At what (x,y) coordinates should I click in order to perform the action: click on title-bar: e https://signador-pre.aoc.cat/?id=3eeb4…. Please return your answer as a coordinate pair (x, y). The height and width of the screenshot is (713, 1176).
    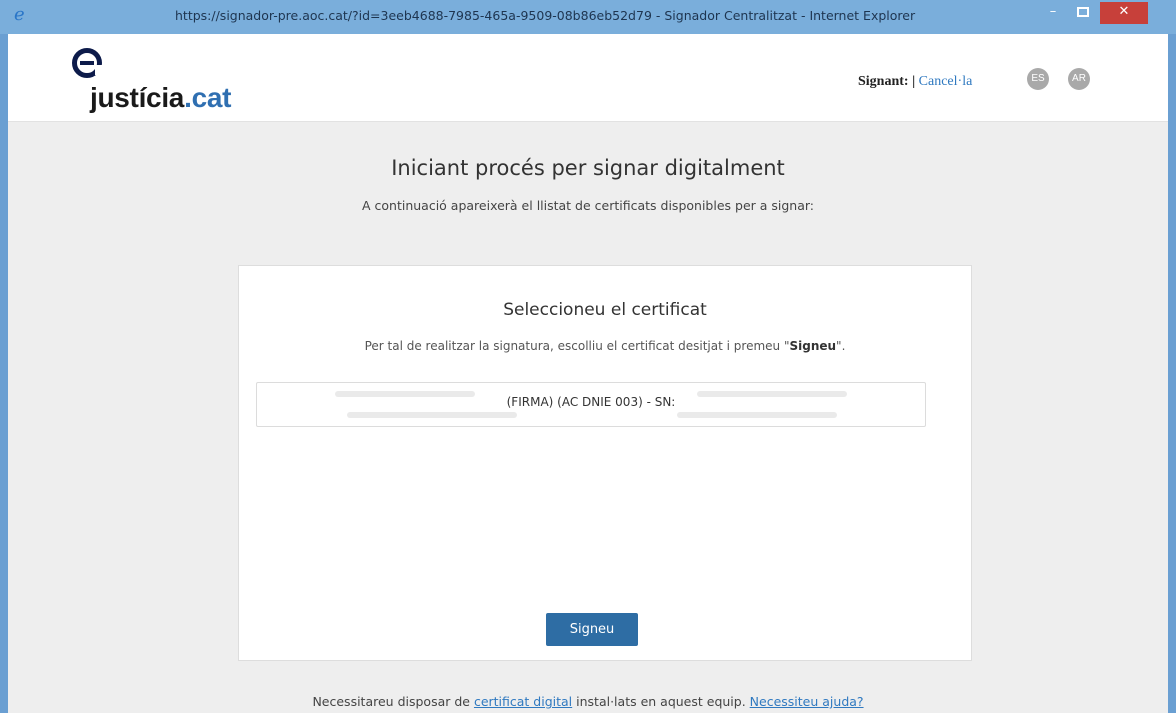
    Looking at the image, I should click on (588, 17).